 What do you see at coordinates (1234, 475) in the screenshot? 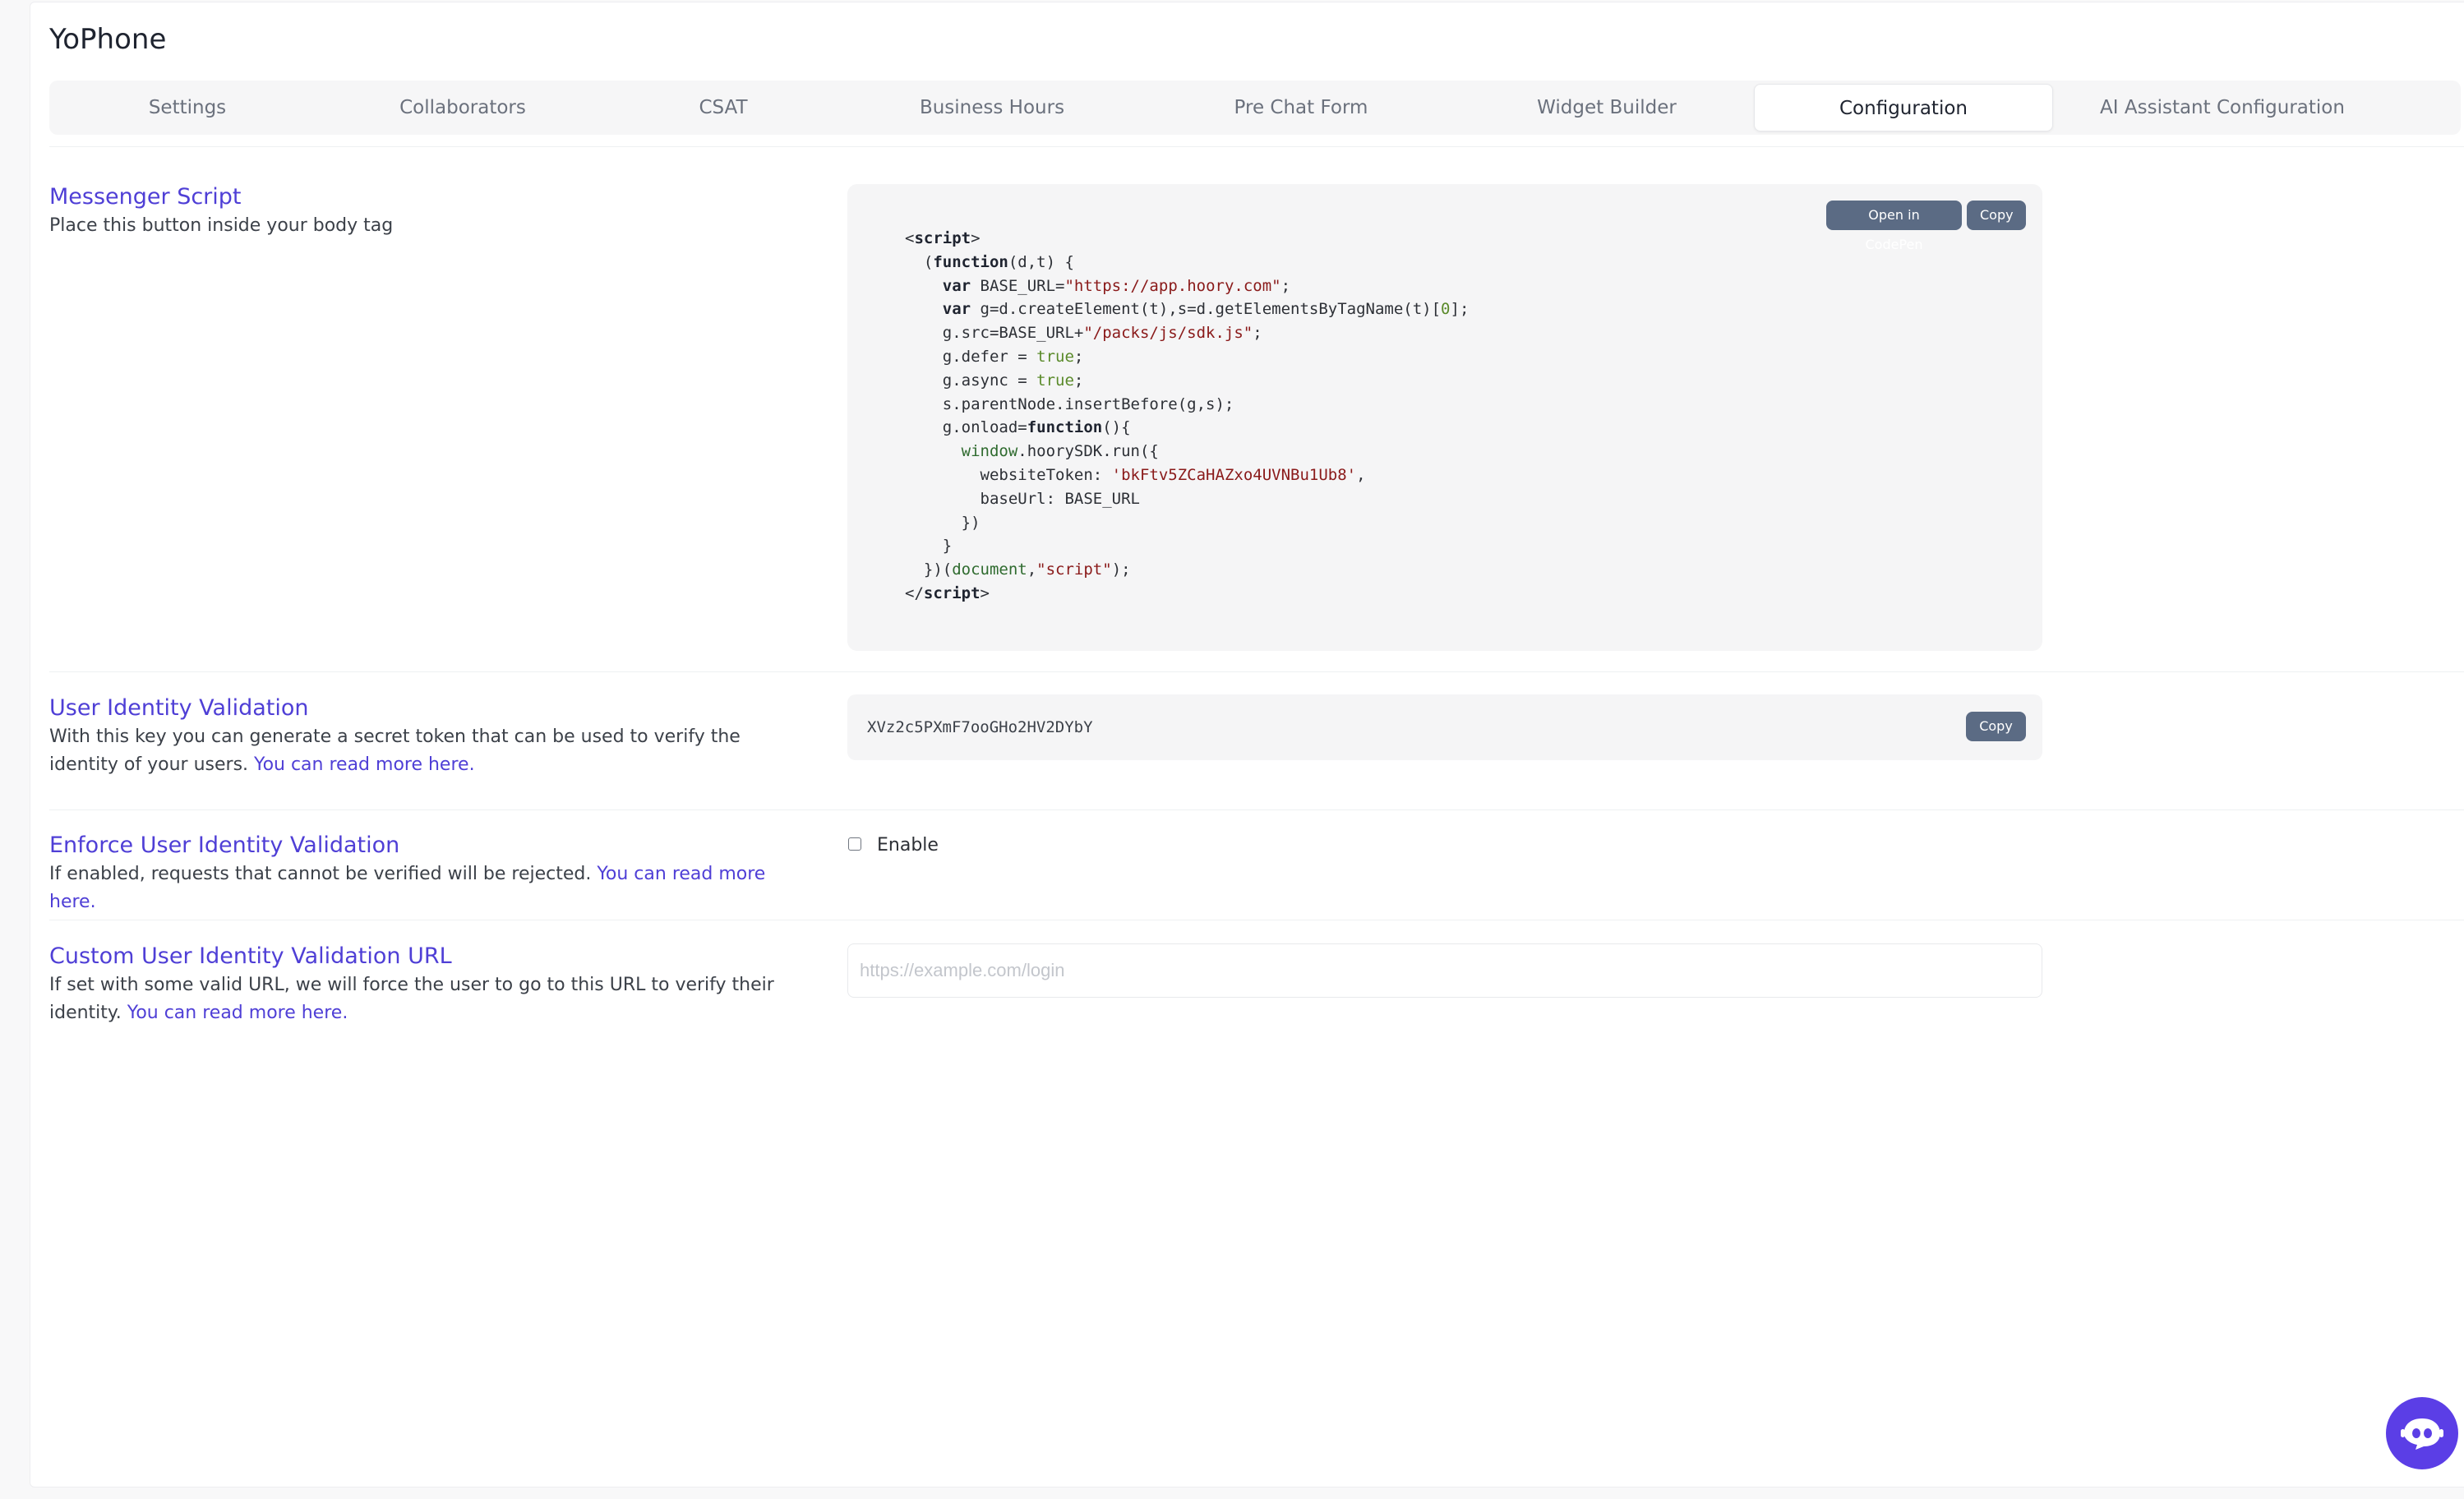
I see `code-website-token: 'bkFtv5ZCaHAZxo4UVNBu1Ub8'` at bounding box center [1234, 475].